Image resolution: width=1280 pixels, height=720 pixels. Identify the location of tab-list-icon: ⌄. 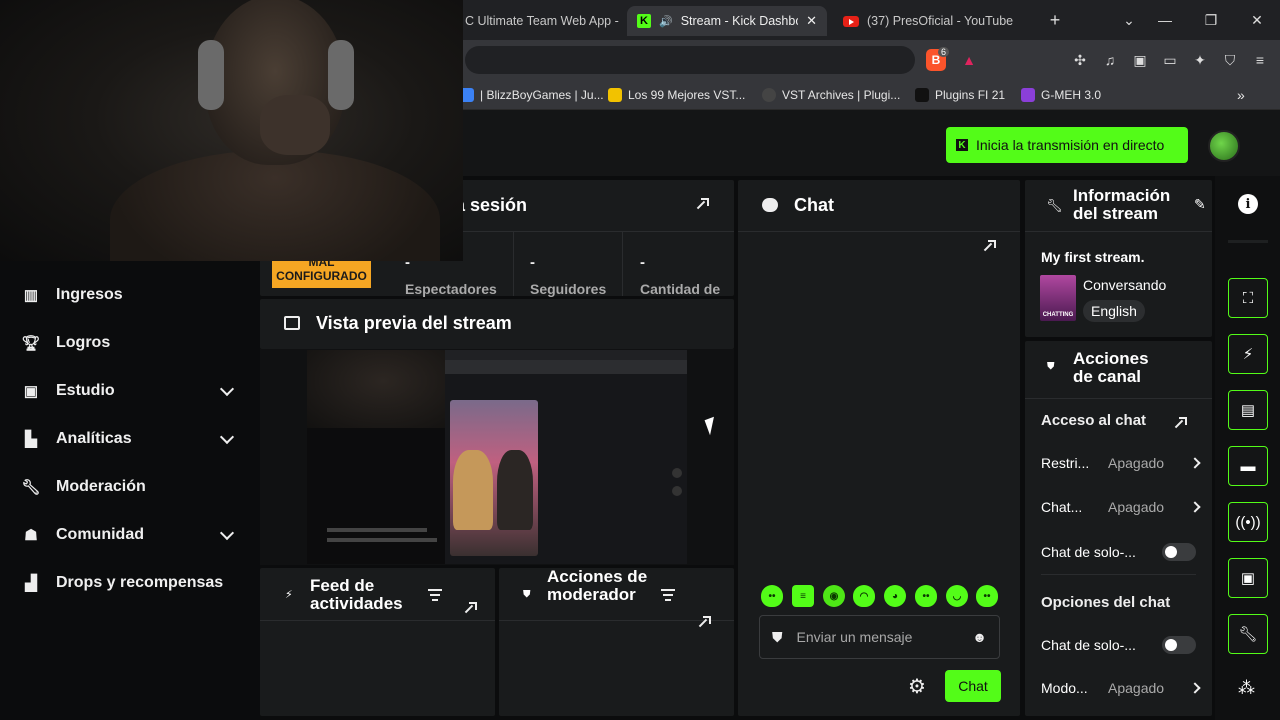
(1129, 20).